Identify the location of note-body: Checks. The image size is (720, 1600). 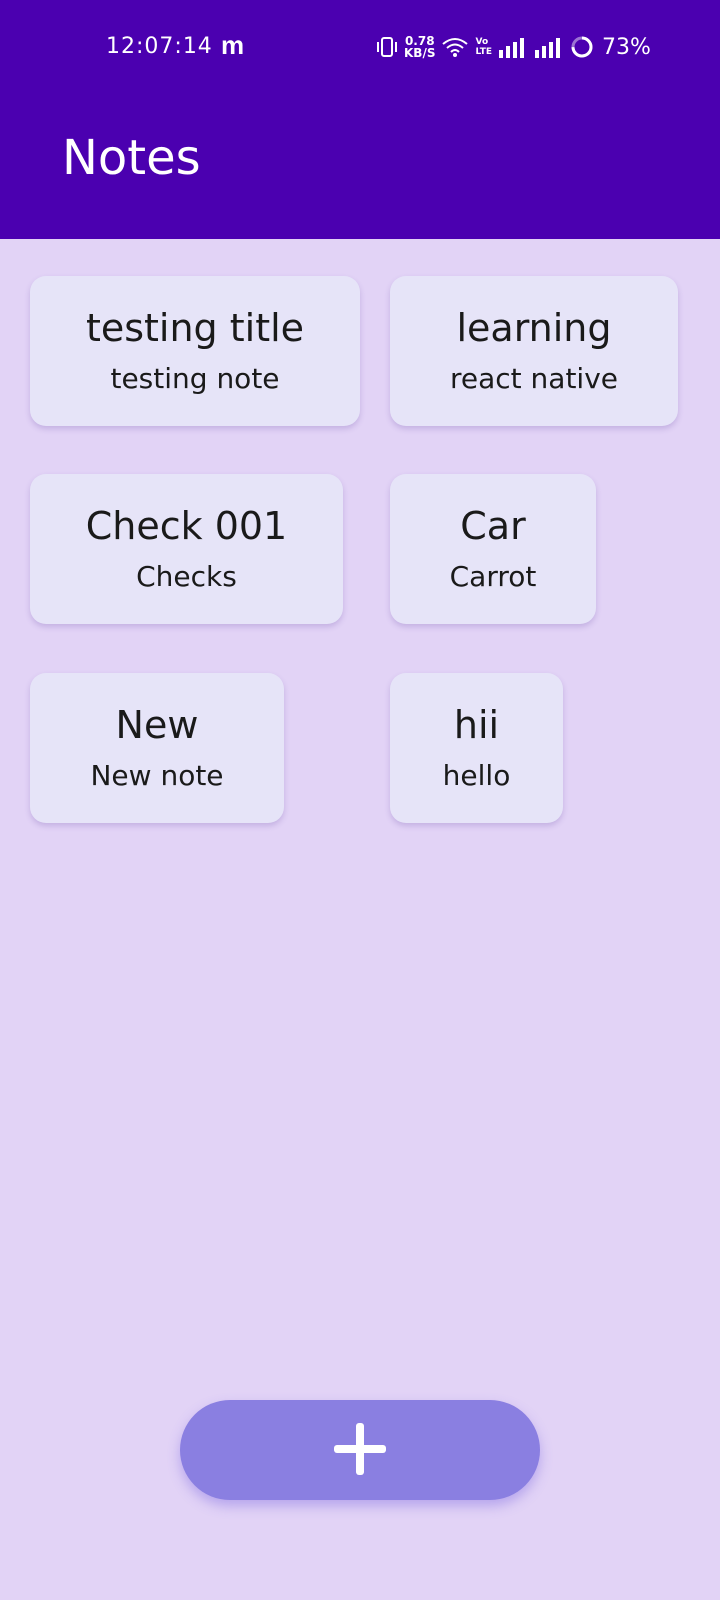
(186, 576).